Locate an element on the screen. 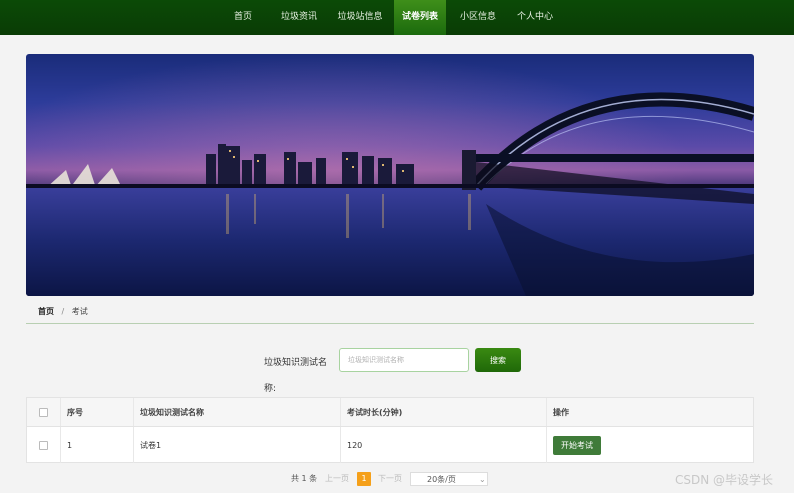 The image size is (794, 493). breadcrumb-home-link: 首页 is located at coordinates (46, 311).